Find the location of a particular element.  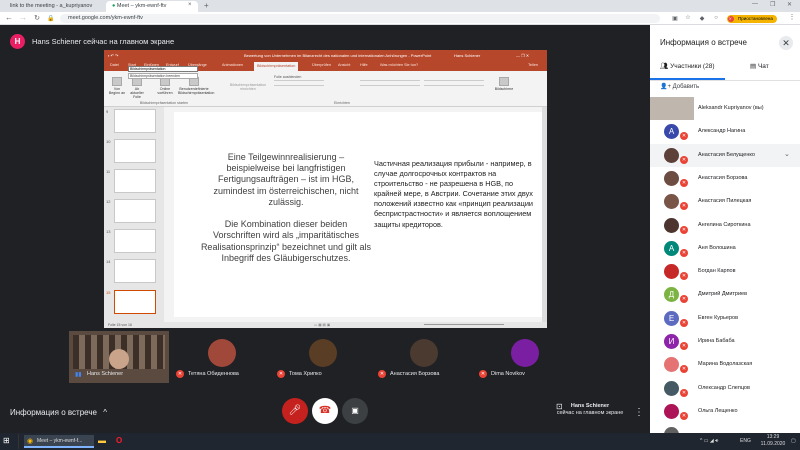

add-people-button: 👤+ Добавить is located at coordinates (679, 86).